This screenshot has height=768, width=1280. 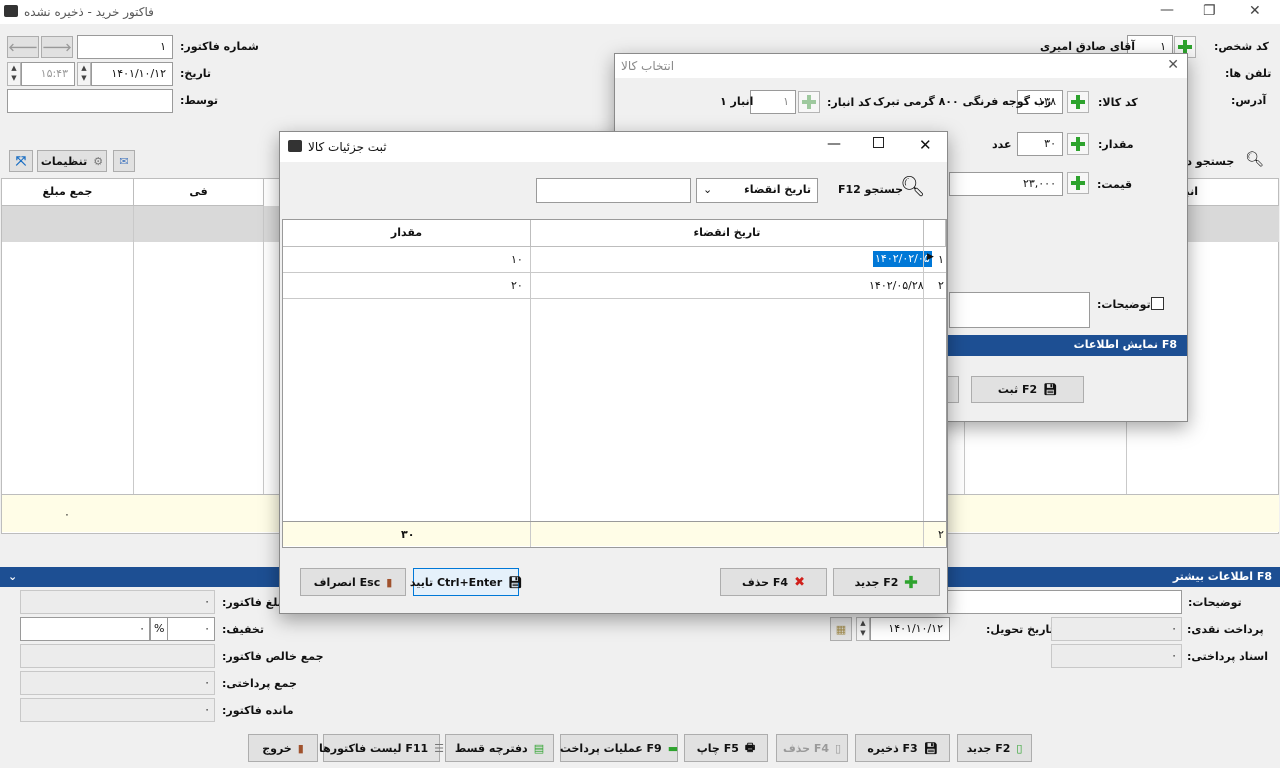 I want to click on add-quantity-button, so click(x=1078, y=144).